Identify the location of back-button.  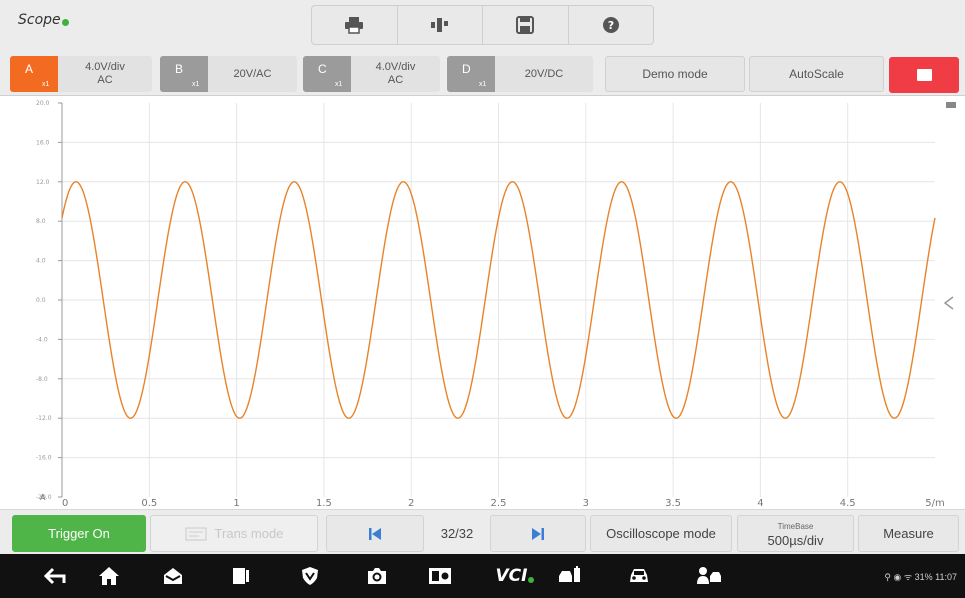
(55, 576).